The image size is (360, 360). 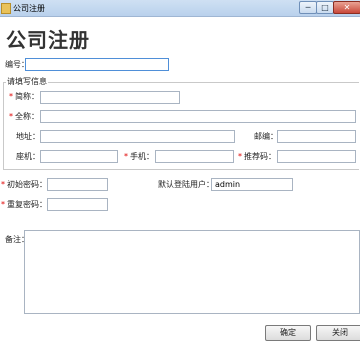 What do you see at coordinates (316, 136) in the screenshot?
I see `postcode-input` at bounding box center [316, 136].